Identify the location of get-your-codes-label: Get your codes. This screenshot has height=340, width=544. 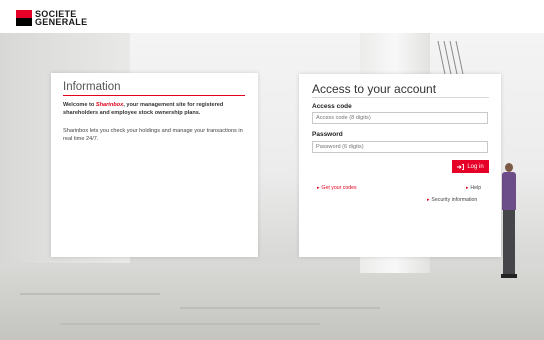
(339, 188).